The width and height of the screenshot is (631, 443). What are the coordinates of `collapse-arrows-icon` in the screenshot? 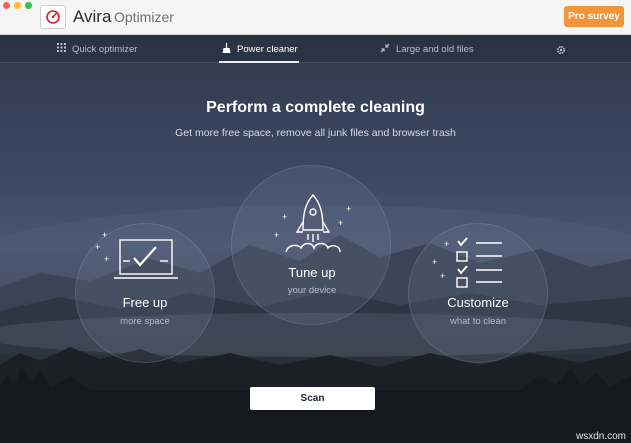 It's located at (385, 49).